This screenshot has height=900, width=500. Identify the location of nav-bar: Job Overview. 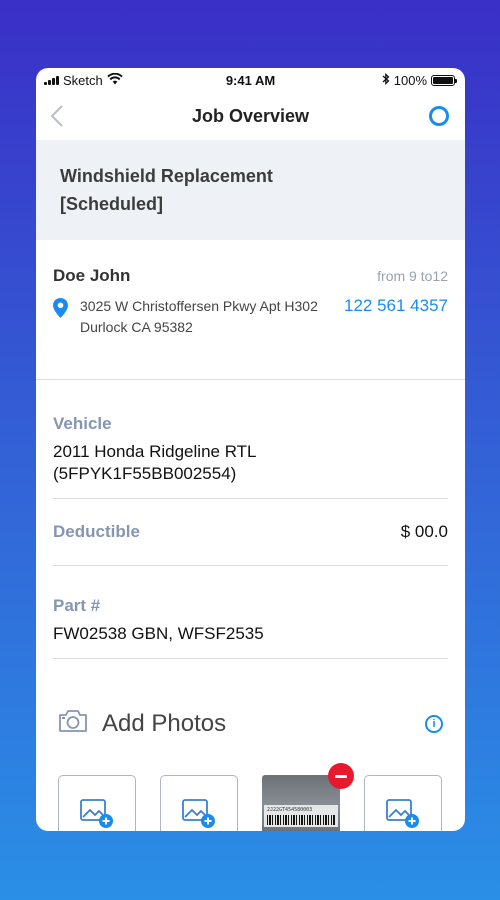
(250, 116).